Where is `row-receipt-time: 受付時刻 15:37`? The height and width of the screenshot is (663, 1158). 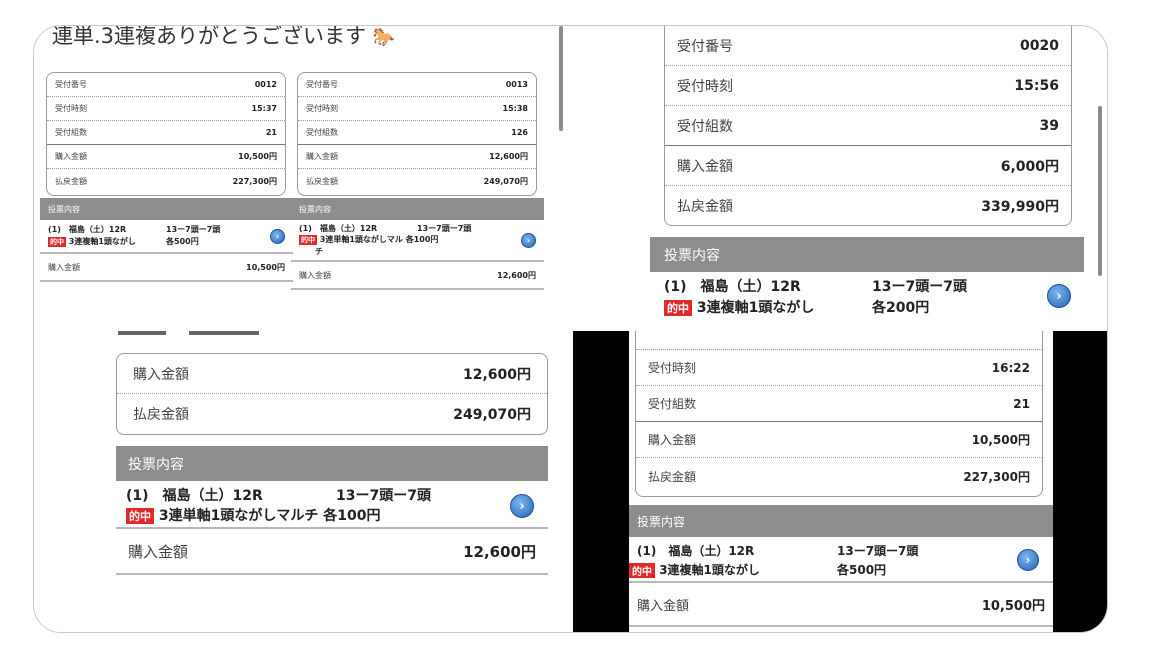 row-receipt-time: 受付時刻 15:37 is located at coordinates (166, 109).